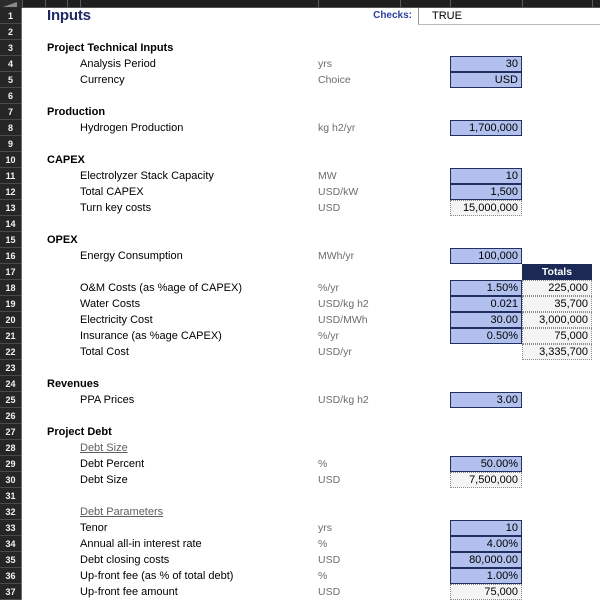 The width and height of the screenshot is (600, 600). I want to click on total-cell-o-m-costs-as-age-of-capex: 225,000, so click(557, 288).